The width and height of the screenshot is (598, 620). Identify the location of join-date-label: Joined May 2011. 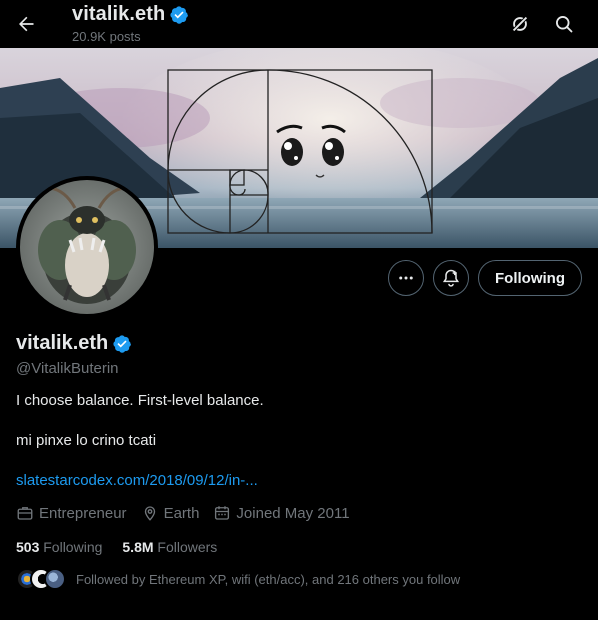
(293, 513).